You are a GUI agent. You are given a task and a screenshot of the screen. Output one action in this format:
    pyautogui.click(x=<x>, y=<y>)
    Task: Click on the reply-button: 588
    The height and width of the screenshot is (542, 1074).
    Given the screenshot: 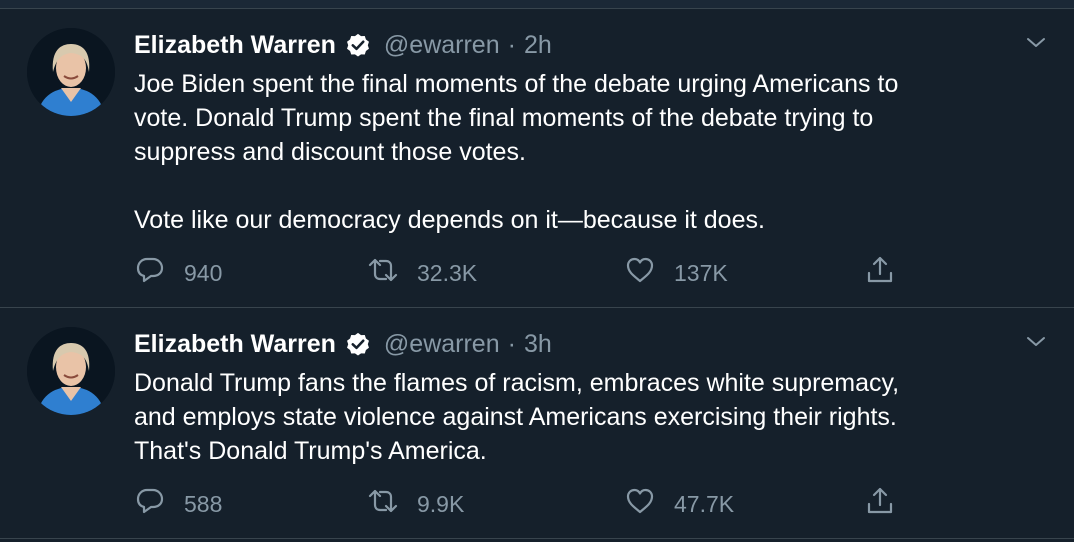 What is the action you would take?
    pyautogui.click(x=178, y=504)
    